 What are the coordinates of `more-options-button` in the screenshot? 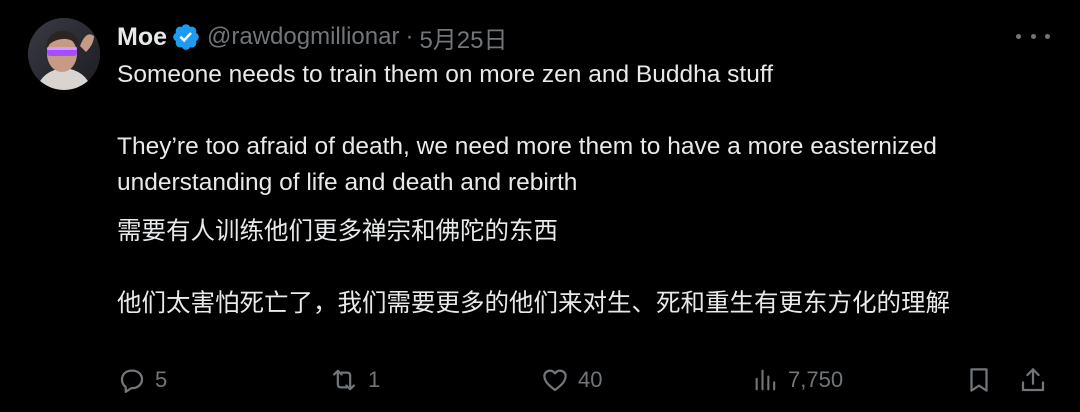 It's located at (1033, 36).